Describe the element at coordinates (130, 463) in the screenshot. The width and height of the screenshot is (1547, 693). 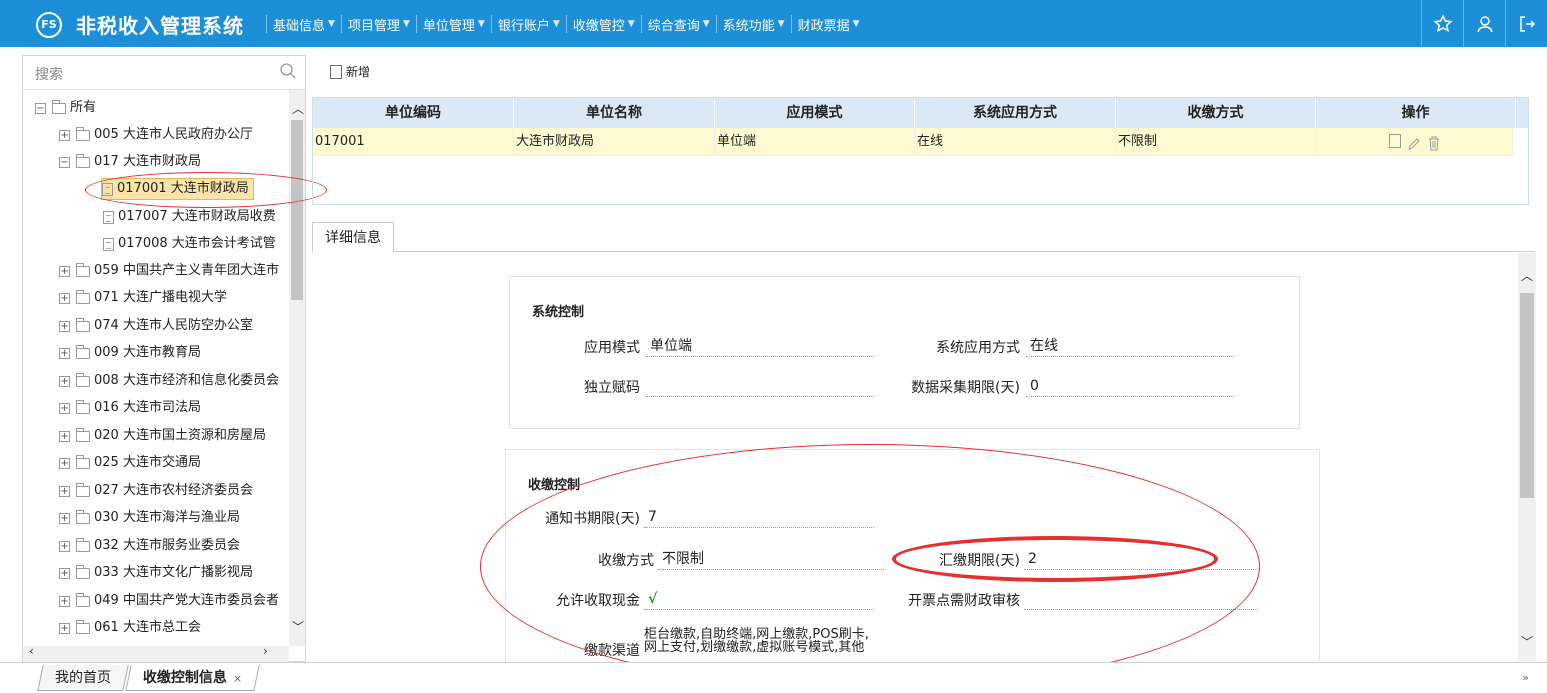
I see `tree-node: +025 大连市交通局` at that location.